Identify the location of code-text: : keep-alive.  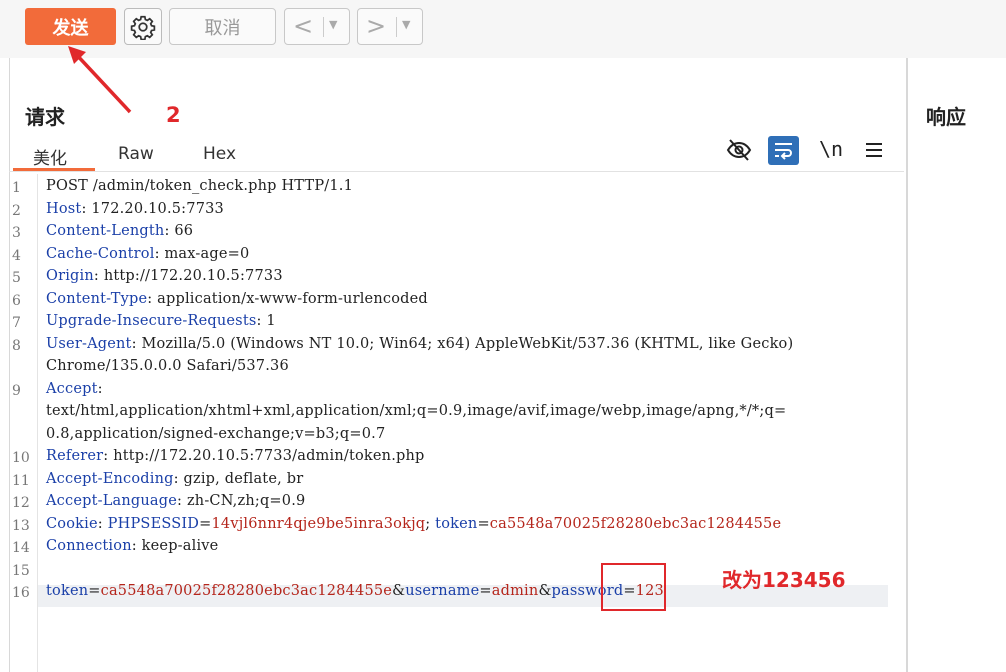
(175, 546).